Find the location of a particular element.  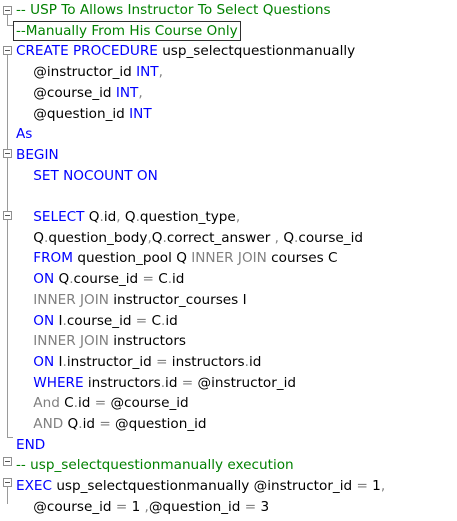

fold-toggle-exec is located at coordinates (7, 482).